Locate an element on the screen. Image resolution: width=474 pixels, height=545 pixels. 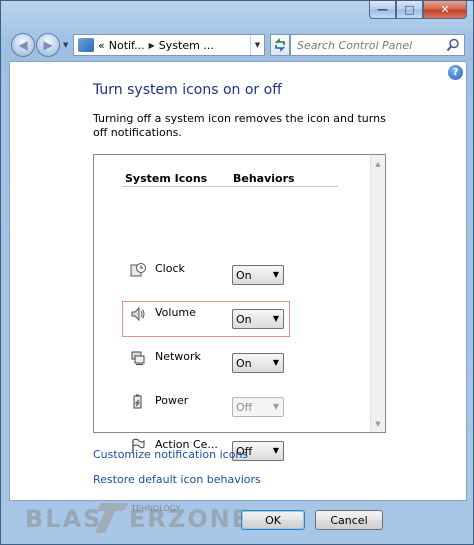
search-placeholder: Search Control Panel is located at coordinates (355, 45).